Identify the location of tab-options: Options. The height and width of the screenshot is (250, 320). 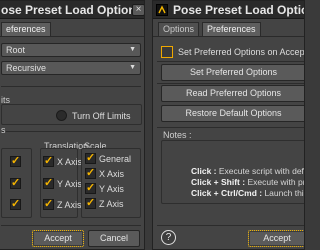
(179, 29).